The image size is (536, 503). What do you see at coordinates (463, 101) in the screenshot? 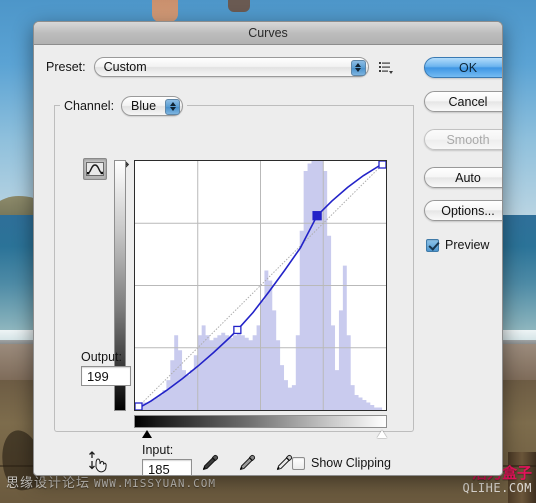
I see `cancel-button: Cancel` at bounding box center [463, 101].